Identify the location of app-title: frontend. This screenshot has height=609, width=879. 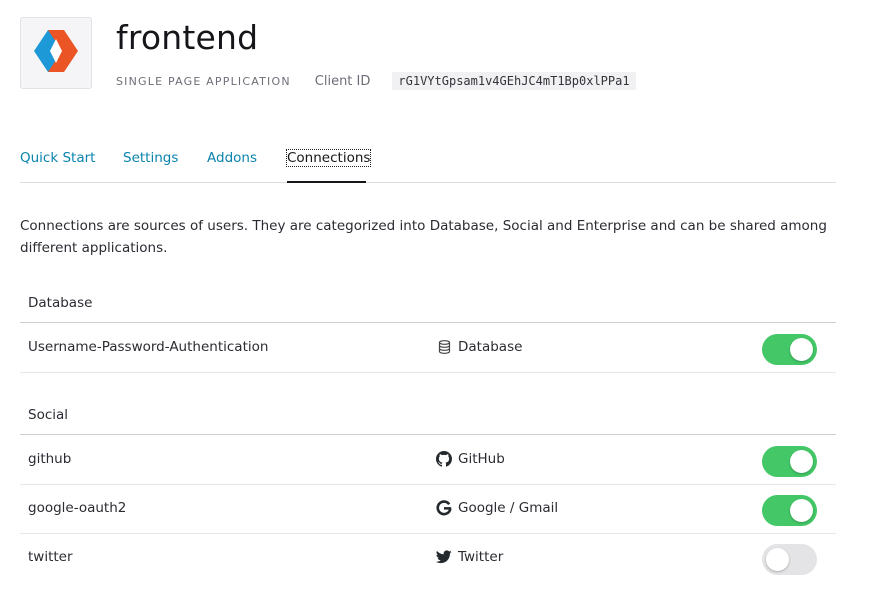
(187, 37).